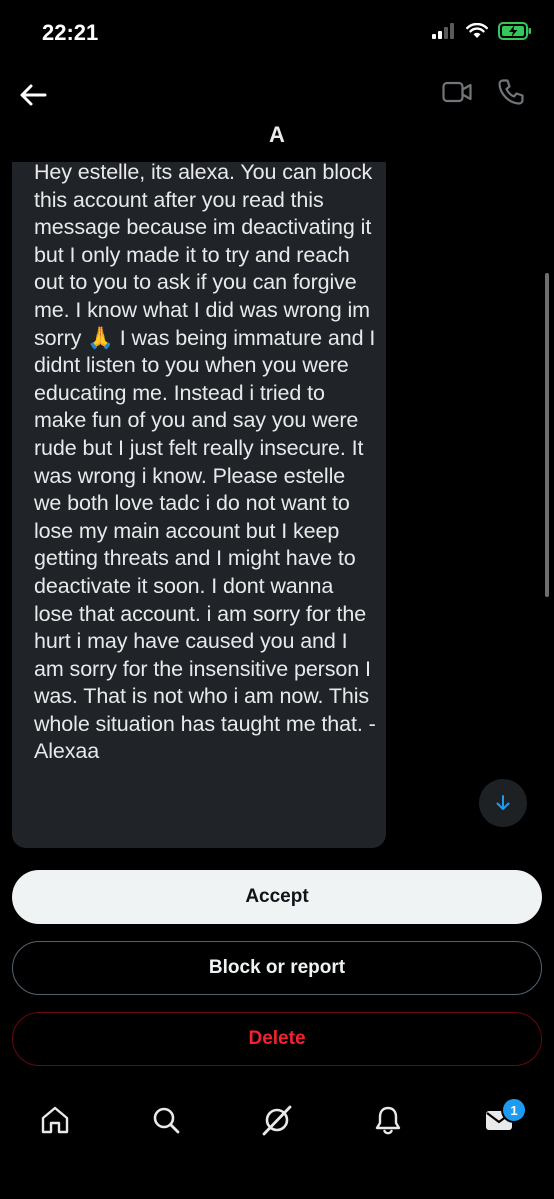 Image resolution: width=554 pixels, height=1199 pixels. Describe the element at coordinates (514, 1110) in the screenshot. I see `messages-badge: 1` at that location.